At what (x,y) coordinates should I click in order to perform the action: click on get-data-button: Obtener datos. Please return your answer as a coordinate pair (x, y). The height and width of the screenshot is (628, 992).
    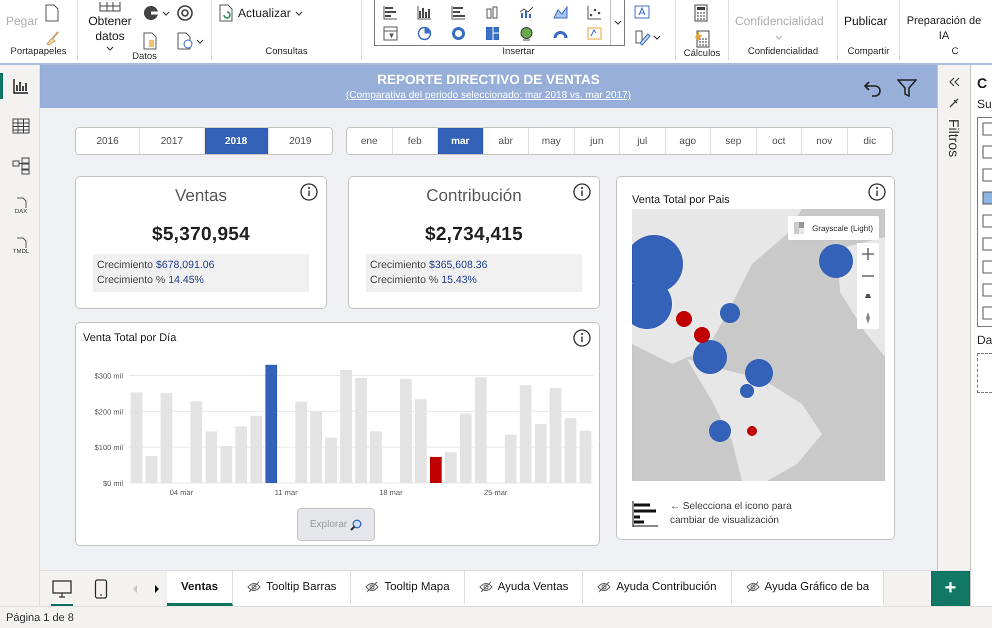
    Looking at the image, I should click on (110, 26).